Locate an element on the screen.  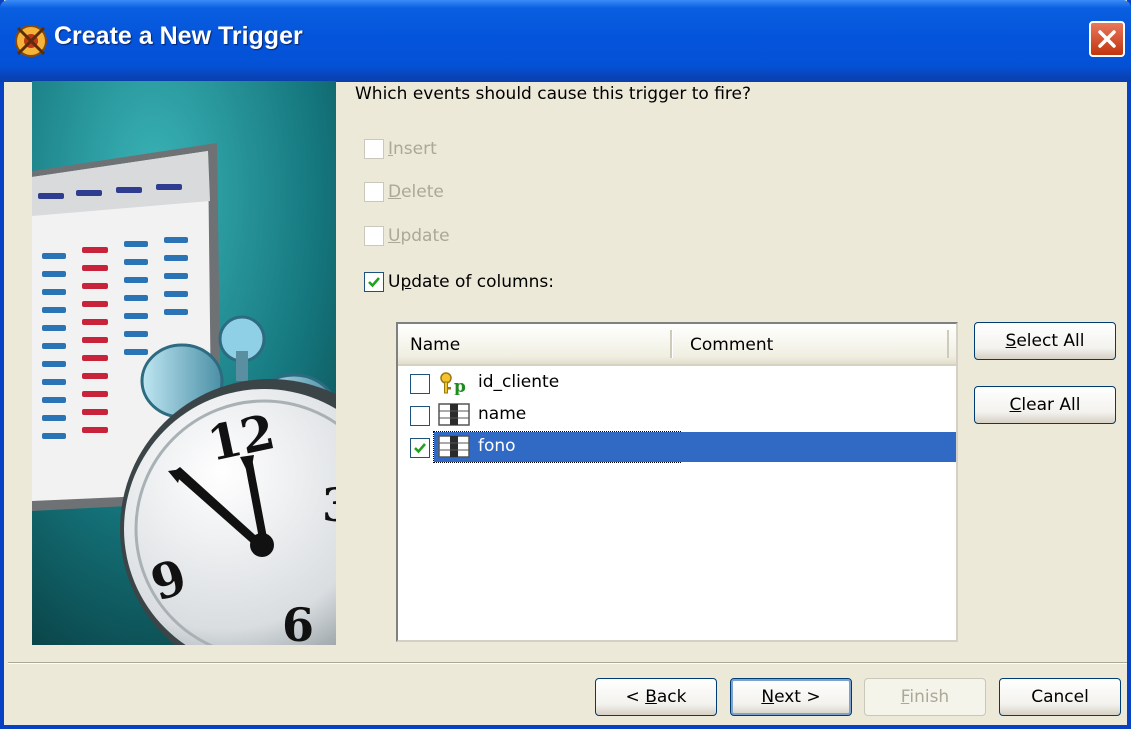
title-bar: Create a New Trigger is located at coordinates (565, 41).